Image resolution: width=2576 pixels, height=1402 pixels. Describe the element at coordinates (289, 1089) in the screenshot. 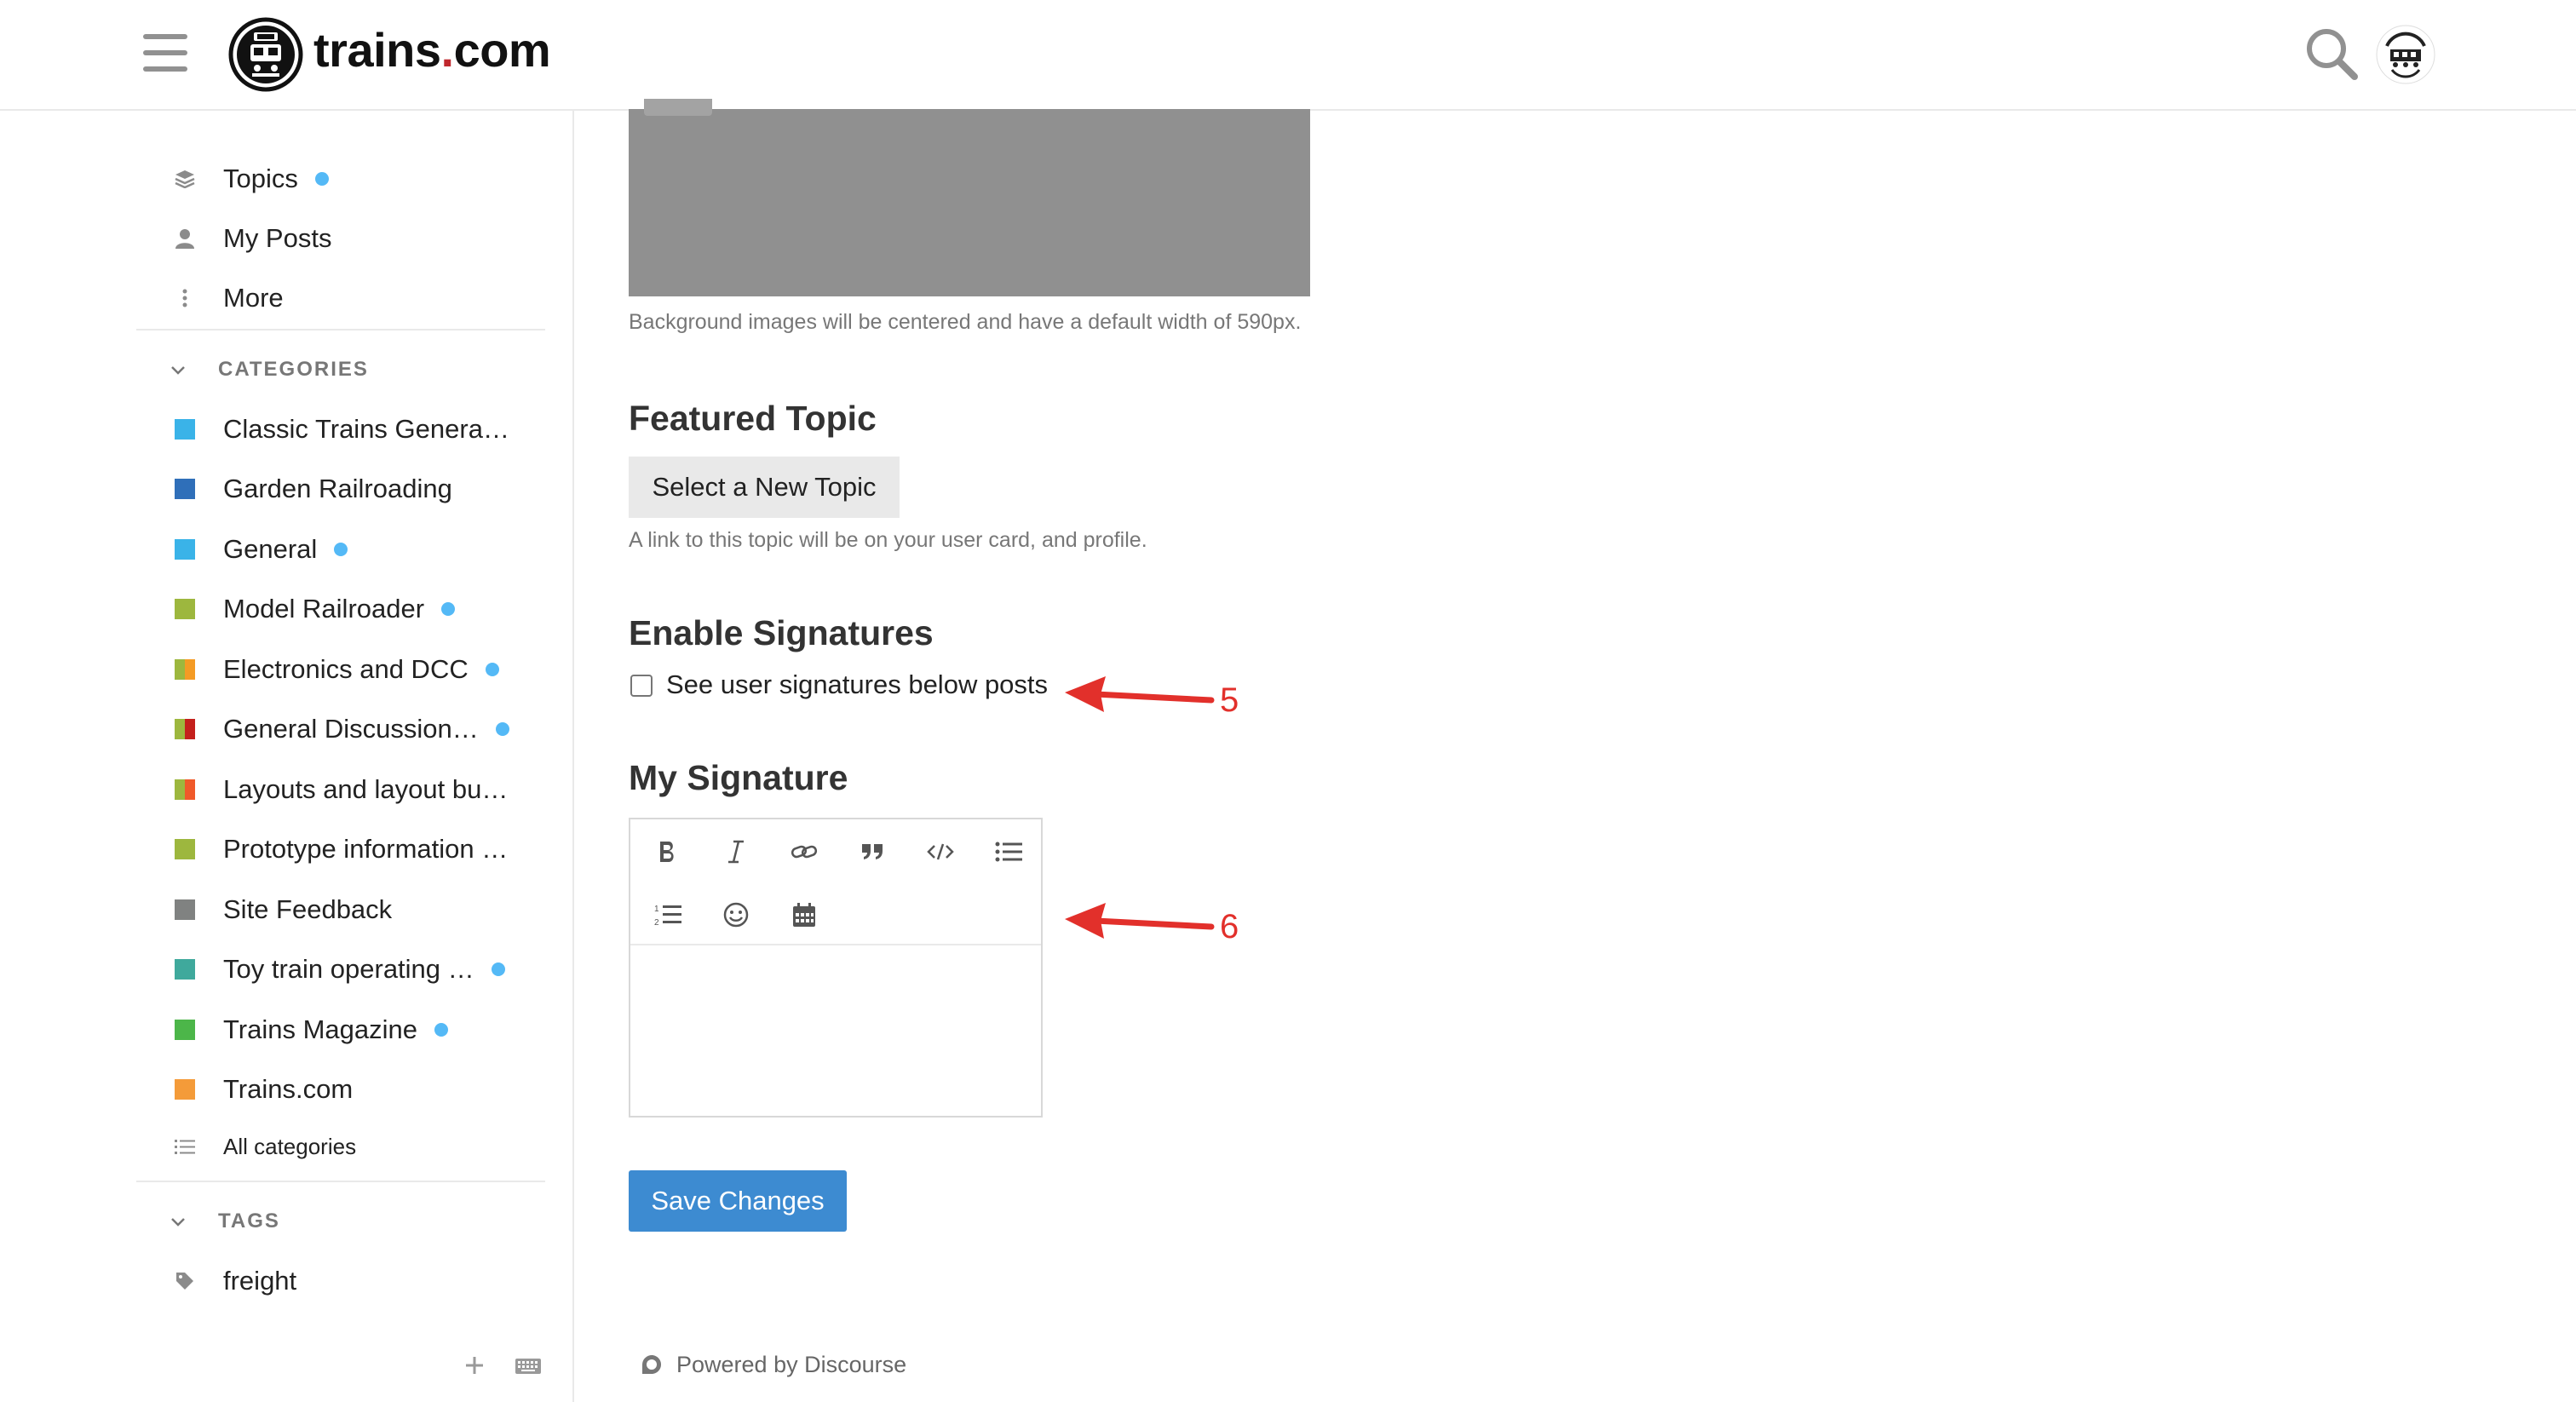

I see `sidebar-item-label: Trains.com` at that location.